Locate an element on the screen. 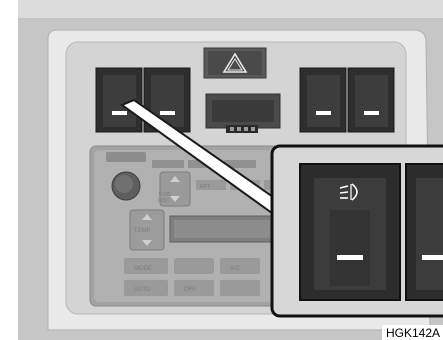 This screenshot has width=443, height=340. rpt-label: RPT is located at coordinates (205, 187).